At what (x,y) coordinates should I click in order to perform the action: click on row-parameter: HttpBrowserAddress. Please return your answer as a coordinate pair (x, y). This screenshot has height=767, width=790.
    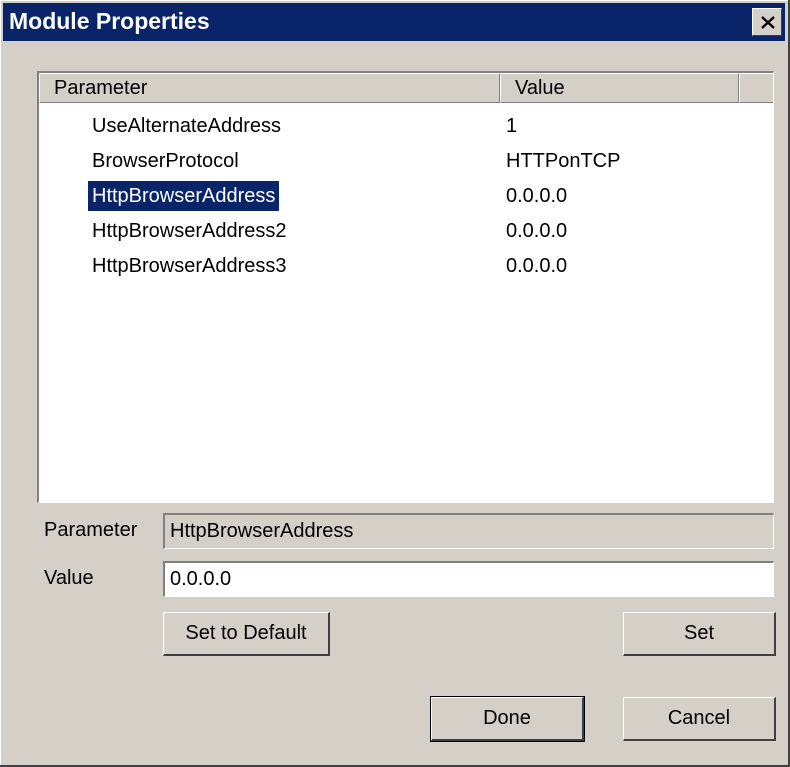
    Looking at the image, I should click on (183, 196).